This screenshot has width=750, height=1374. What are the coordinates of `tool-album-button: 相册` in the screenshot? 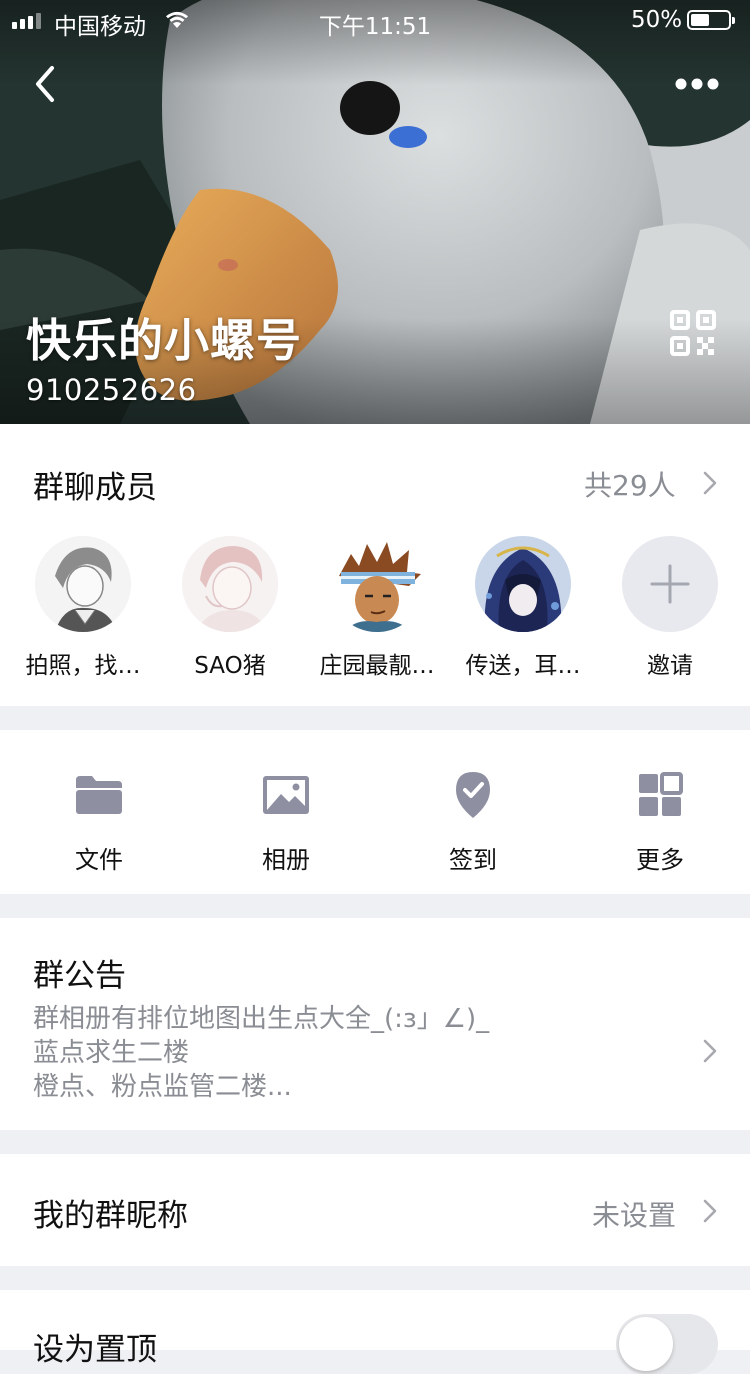 It's located at (286, 822).